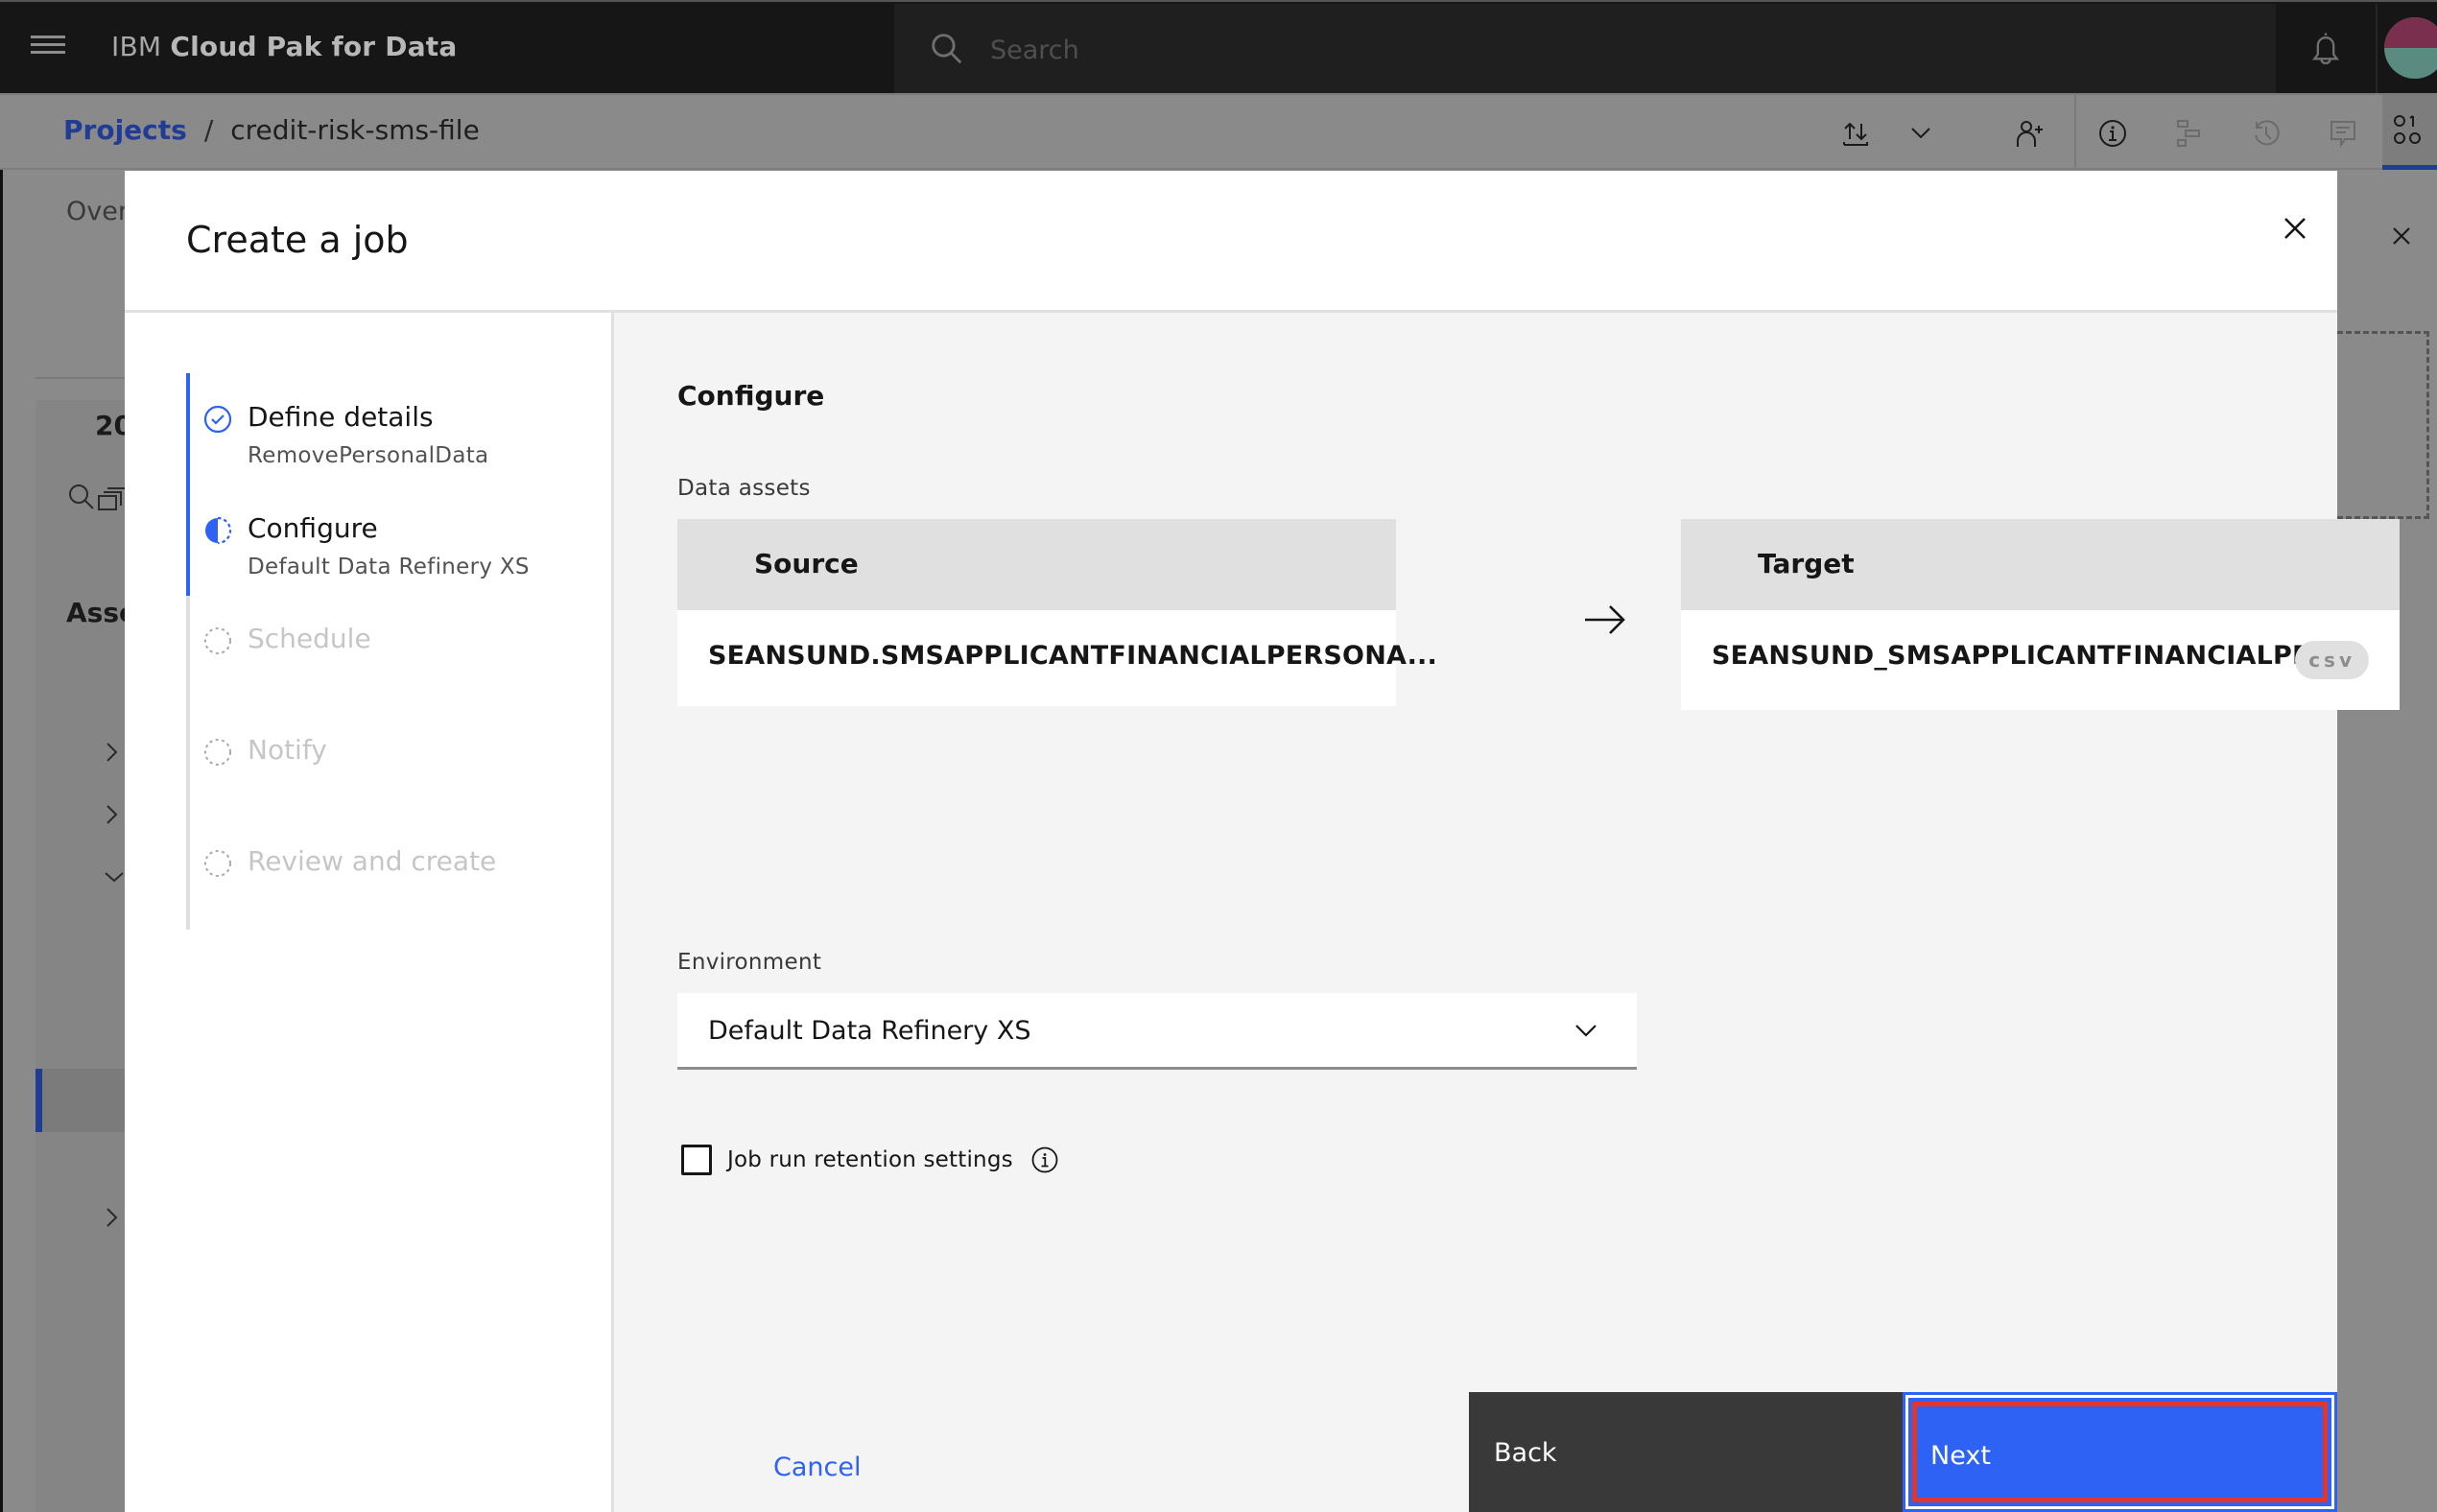  What do you see at coordinates (1218, 131) in the screenshot?
I see `project-header: Projects / credit-risk-sms-file` at bounding box center [1218, 131].